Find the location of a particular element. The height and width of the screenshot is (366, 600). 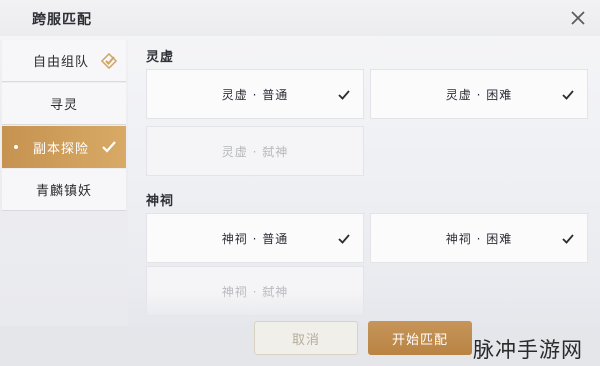

option-card-lingxu-slaygod: 灵虚 · 弑神 is located at coordinates (255, 151).